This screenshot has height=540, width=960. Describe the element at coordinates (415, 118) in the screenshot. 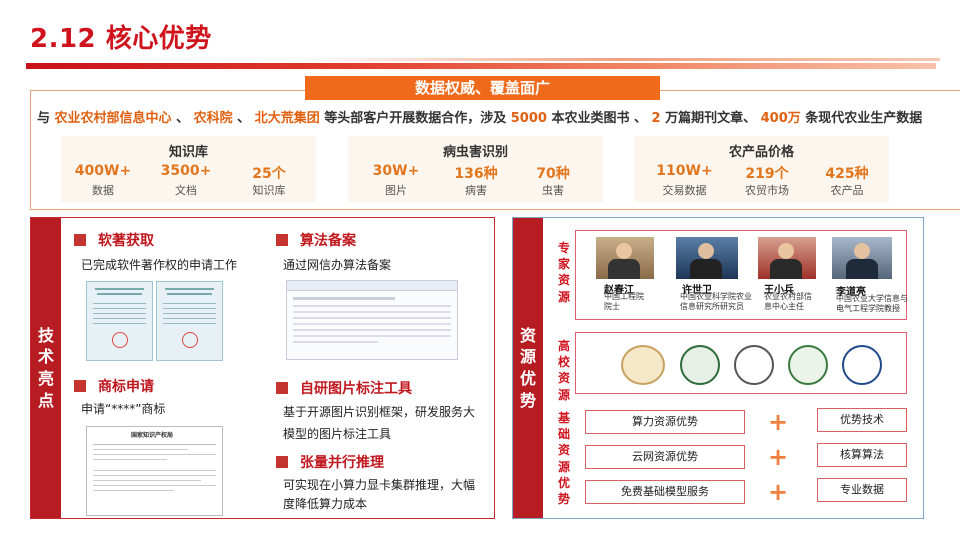

I see `intro-part: 等头部客户开展数据合作，涉及` at that location.